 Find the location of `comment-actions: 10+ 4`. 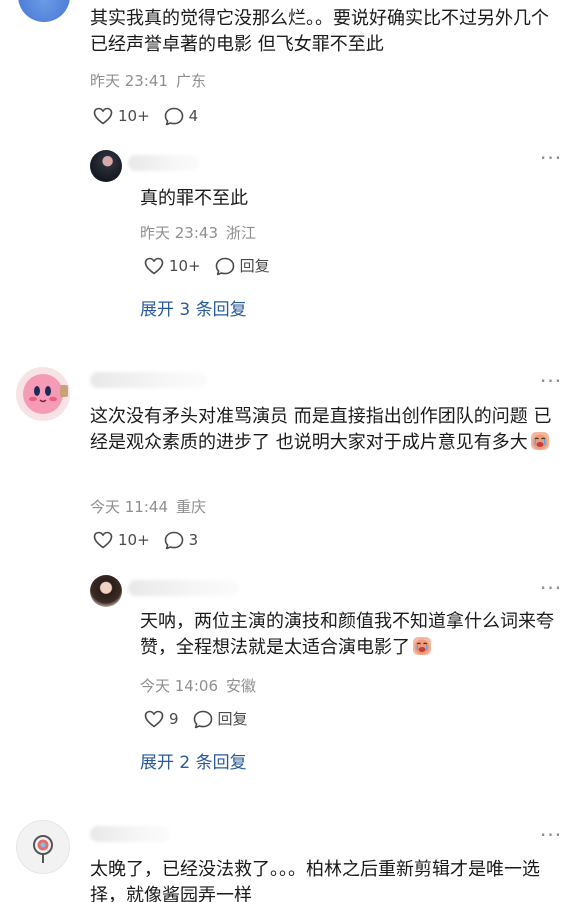

comment-actions: 10+ 4 is located at coordinates (145, 116).